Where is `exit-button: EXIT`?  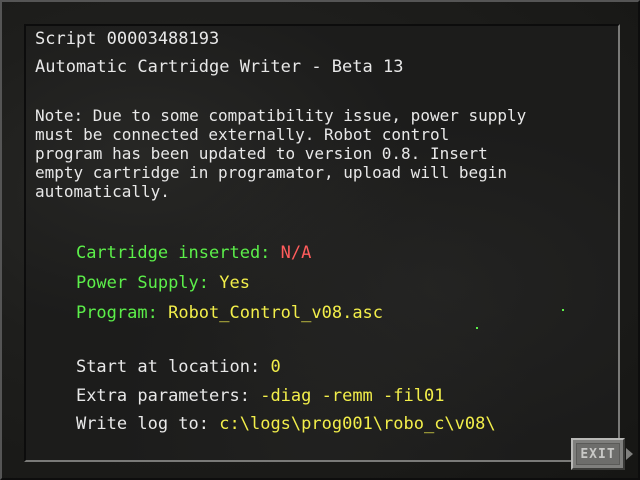
exit-button: EXIT is located at coordinates (598, 454).